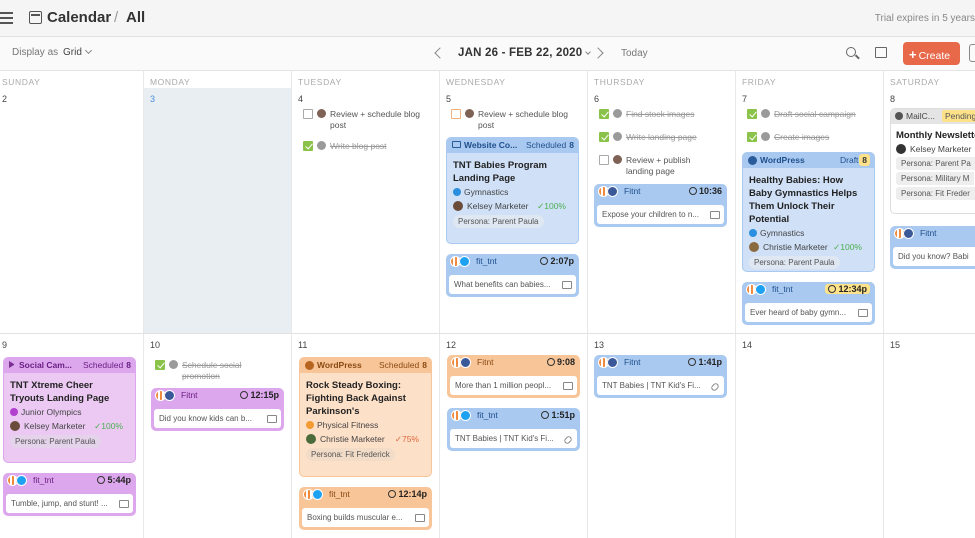 The image size is (975, 538). What do you see at coordinates (465, 415) in the screenshot?
I see `twitter-icon` at bounding box center [465, 415].